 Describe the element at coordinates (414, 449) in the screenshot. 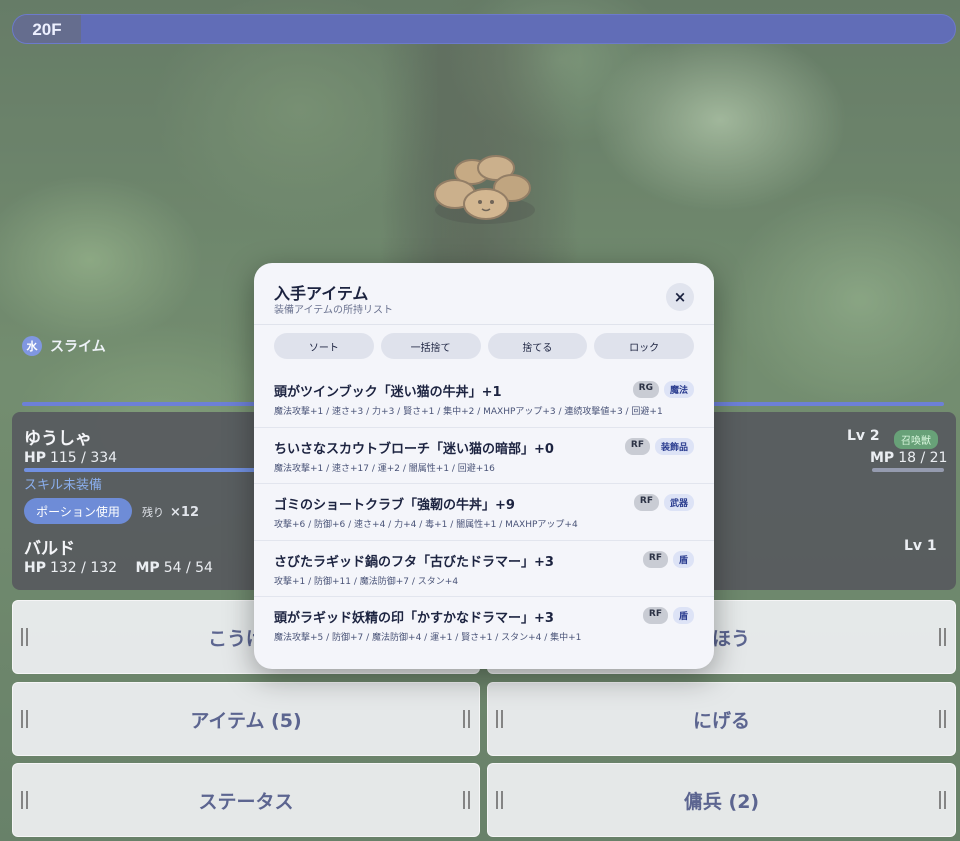

I see `item-name: ちいさなスカウトブローチ「迷い猫の暗部」+0` at that location.